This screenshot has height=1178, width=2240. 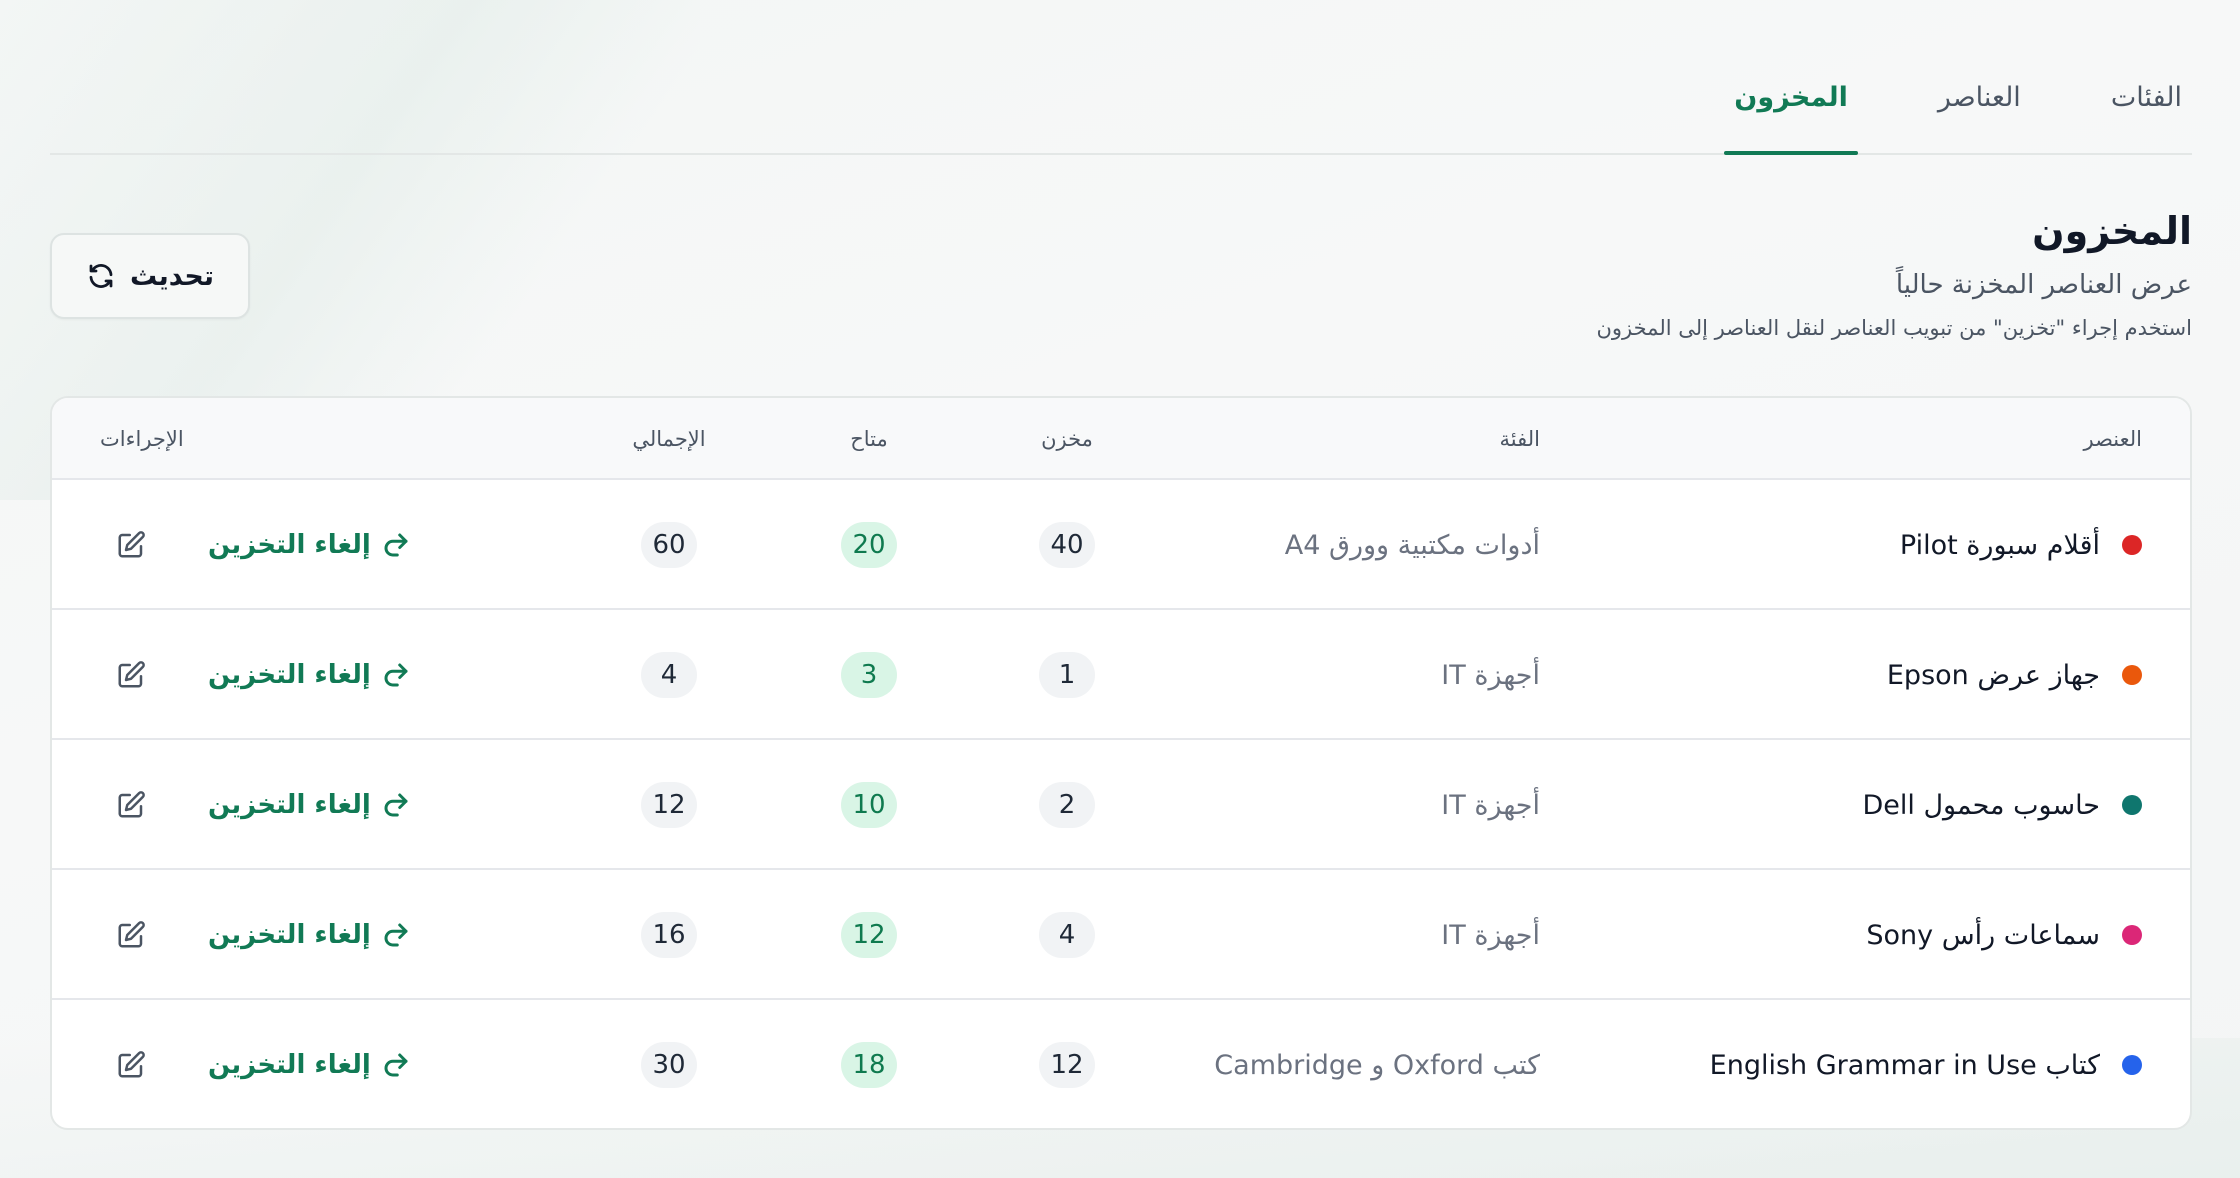 I want to click on stored-badge: 1, so click(x=1067, y=675).